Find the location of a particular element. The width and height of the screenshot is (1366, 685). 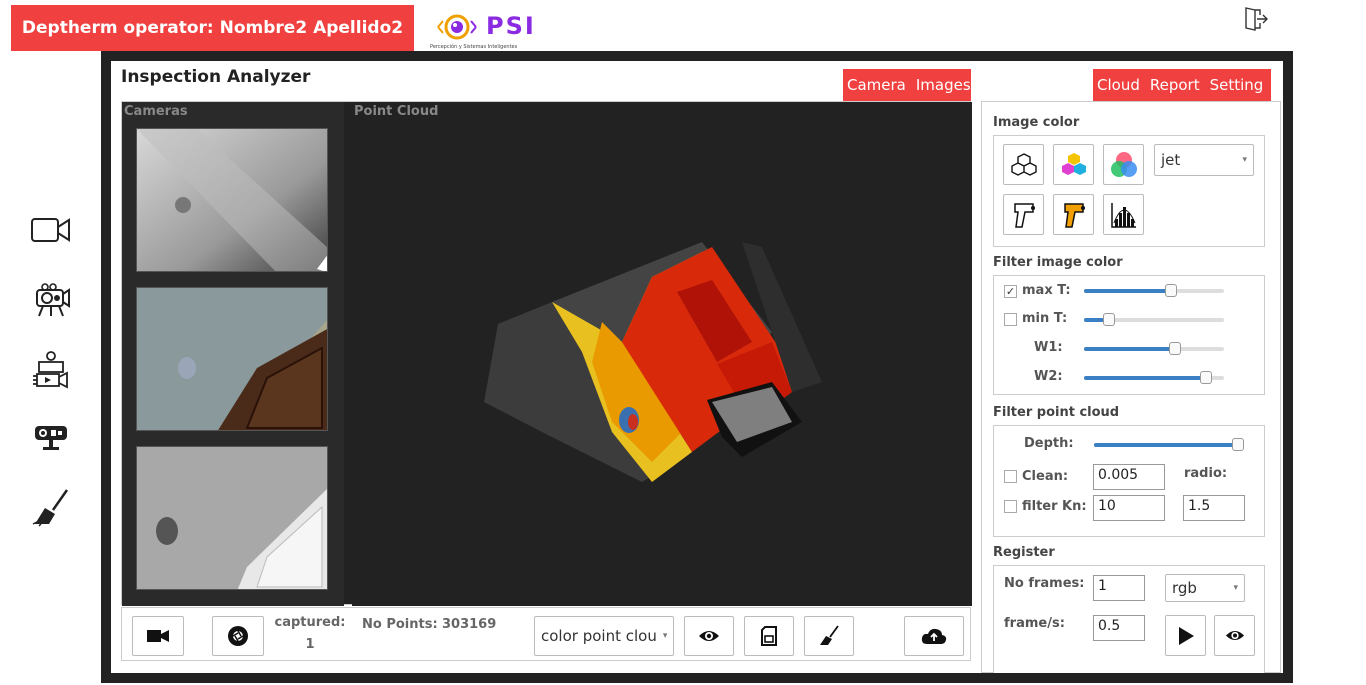

upload-button is located at coordinates (934, 636).